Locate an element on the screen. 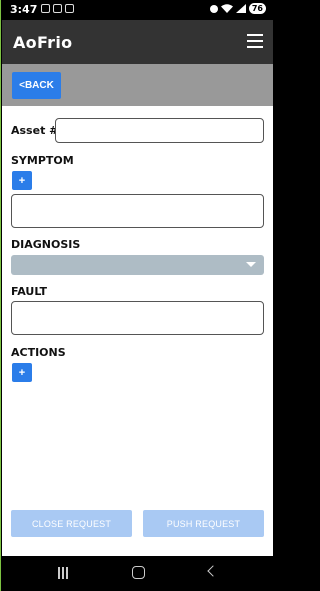 The width and height of the screenshot is (320, 591). app-header: AoFrio is located at coordinates (137, 42).